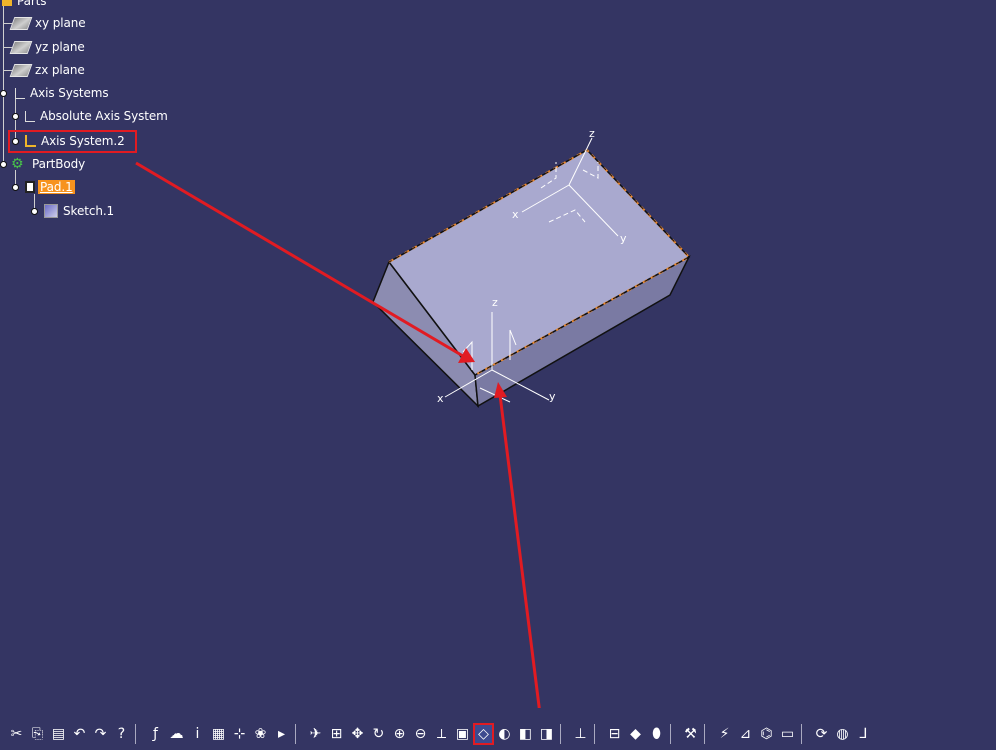 The width and height of the screenshot is (996, 750). I want to click on corner-axis-x-label: x, so click(440, 398).